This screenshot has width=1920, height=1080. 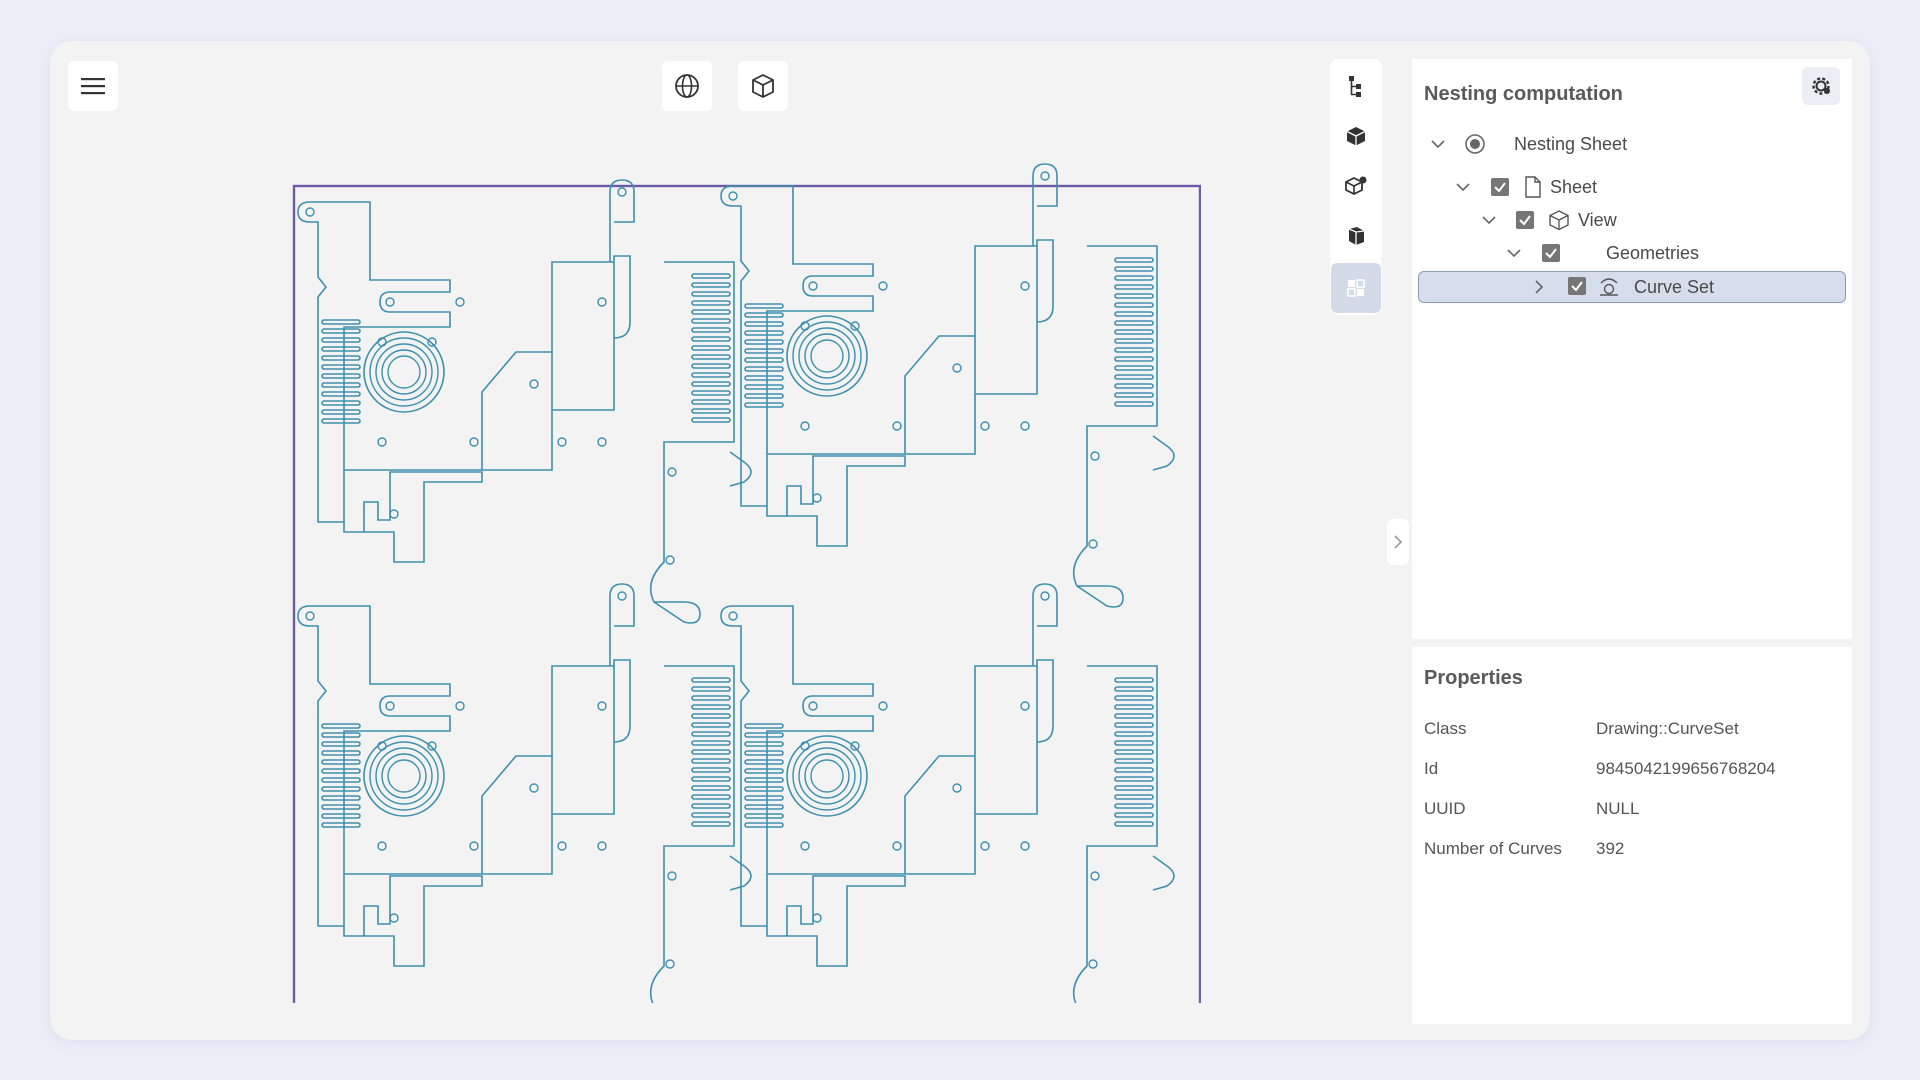 I want to click on side-toolbar, so click(x=1356, y=187).